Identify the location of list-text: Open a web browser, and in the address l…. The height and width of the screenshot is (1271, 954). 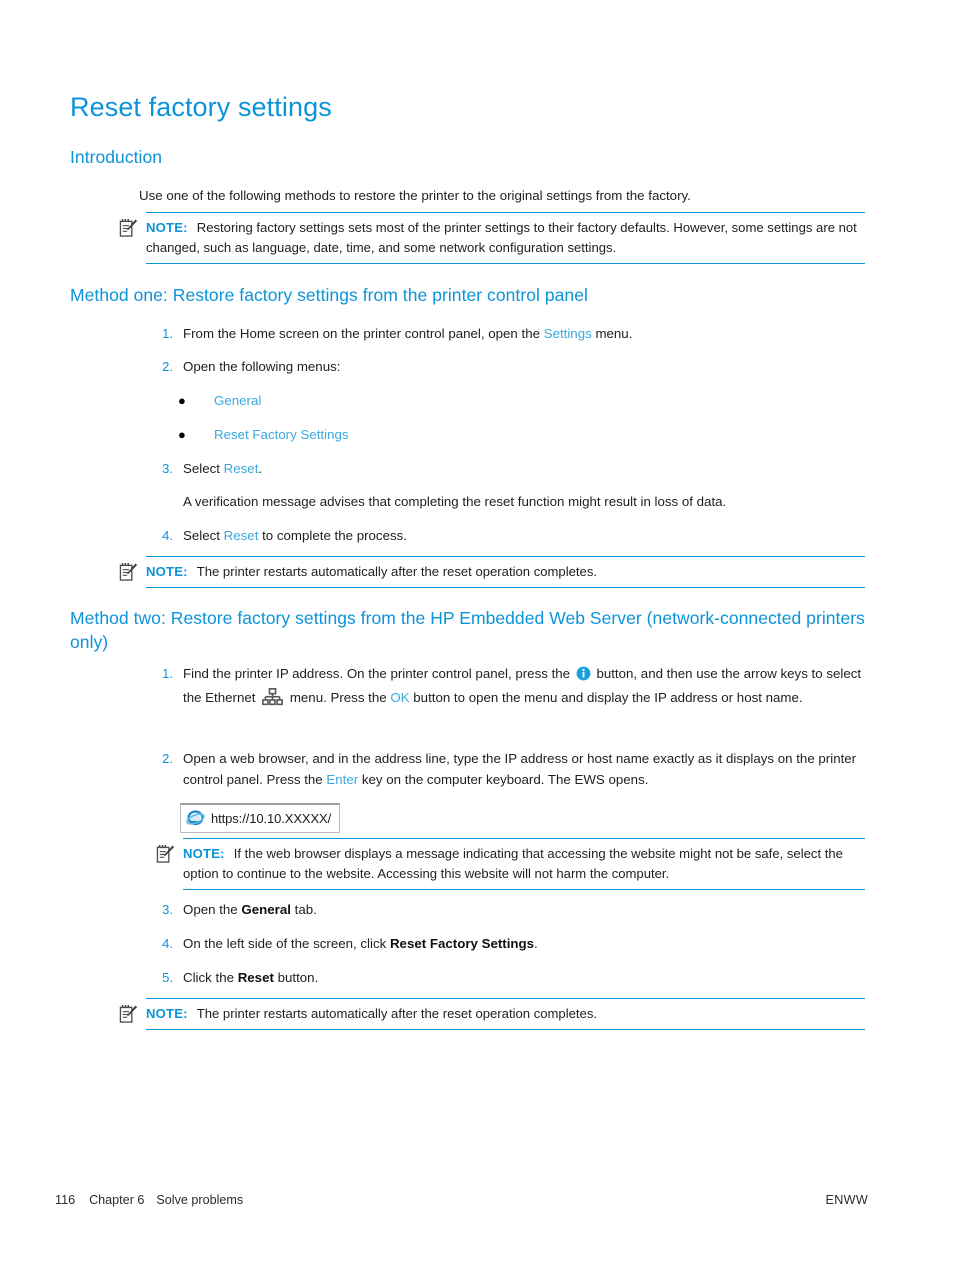
(531, 769).